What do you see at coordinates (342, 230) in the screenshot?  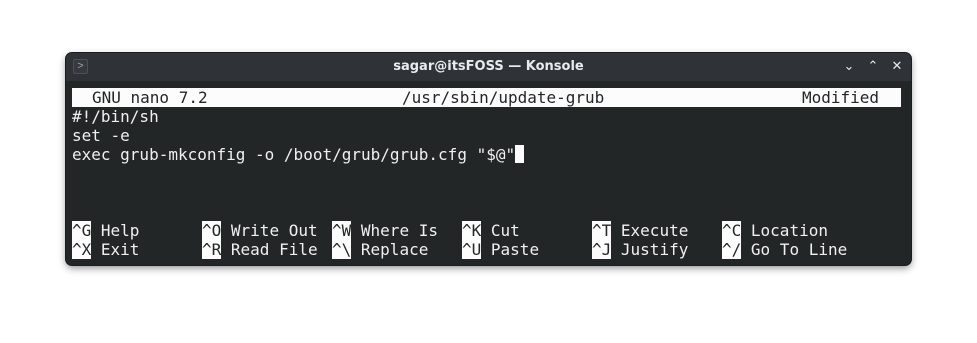 I see `shortcut-key: ^W` at bounding box center [342, 230].